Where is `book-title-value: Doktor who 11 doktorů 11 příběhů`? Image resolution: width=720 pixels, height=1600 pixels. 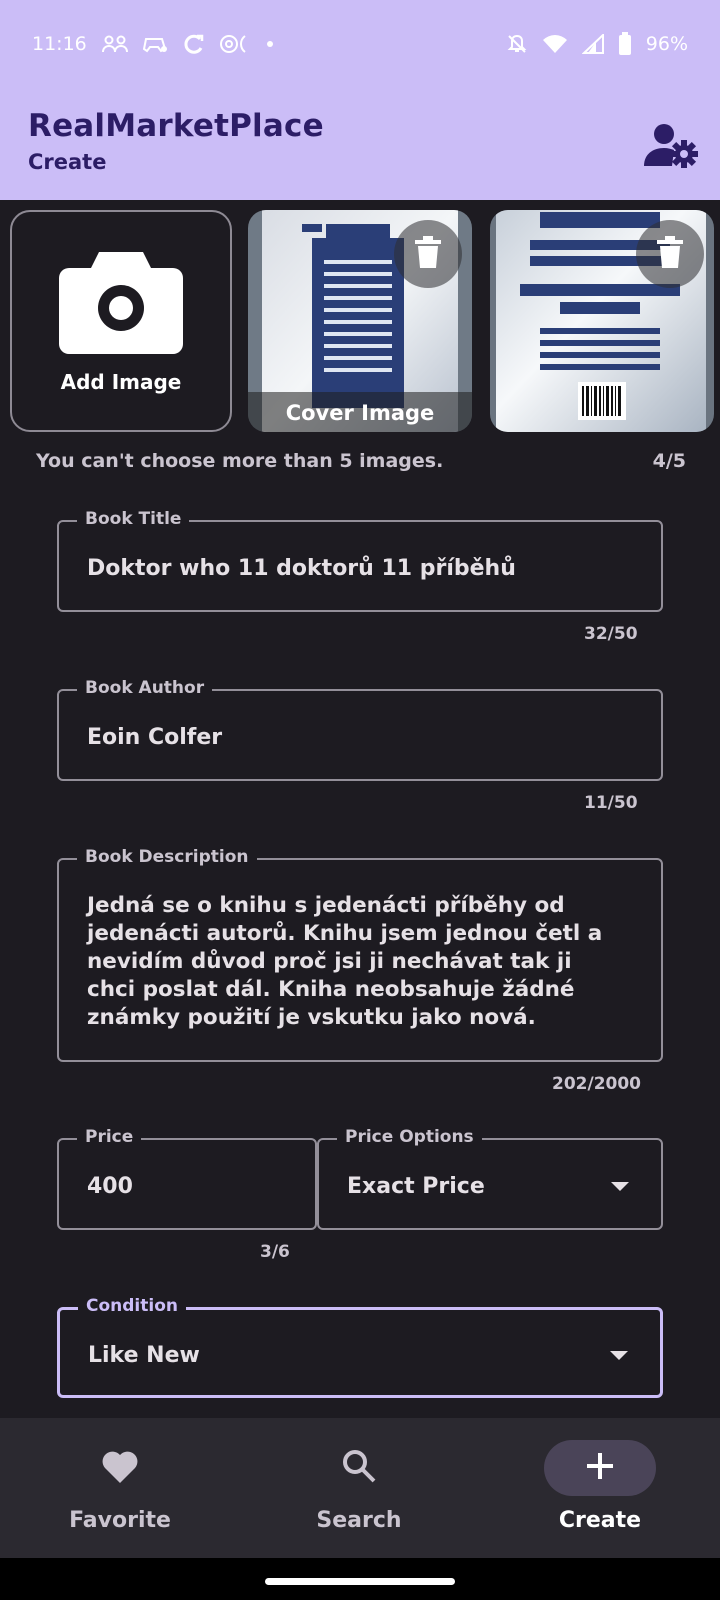 book-title-value: Doktor who 11 doktorů 11 příběhů is located at coordinates (301, 568).